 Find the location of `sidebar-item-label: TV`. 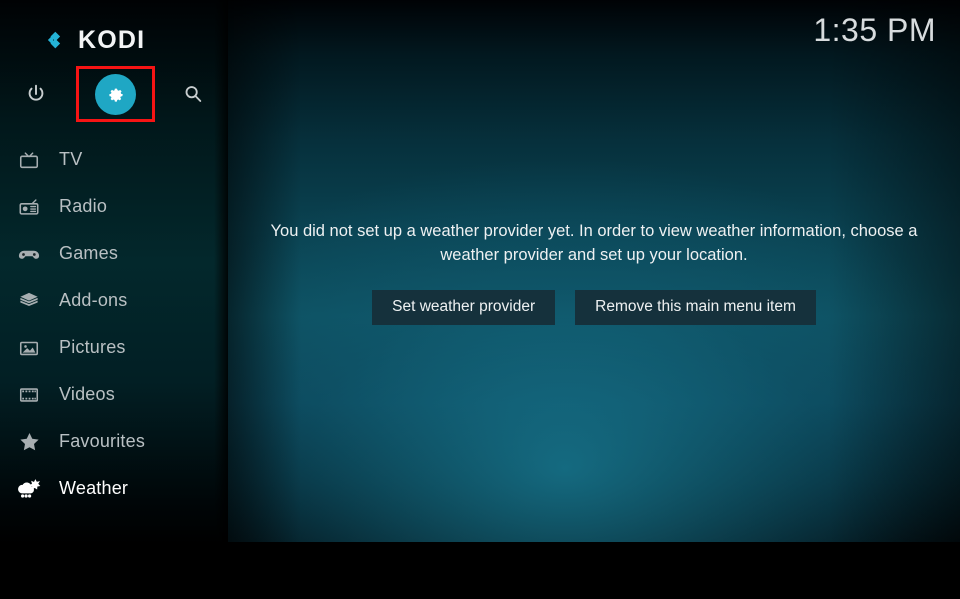

sidebar-item-label: TV is located at coordinates (71, 159).